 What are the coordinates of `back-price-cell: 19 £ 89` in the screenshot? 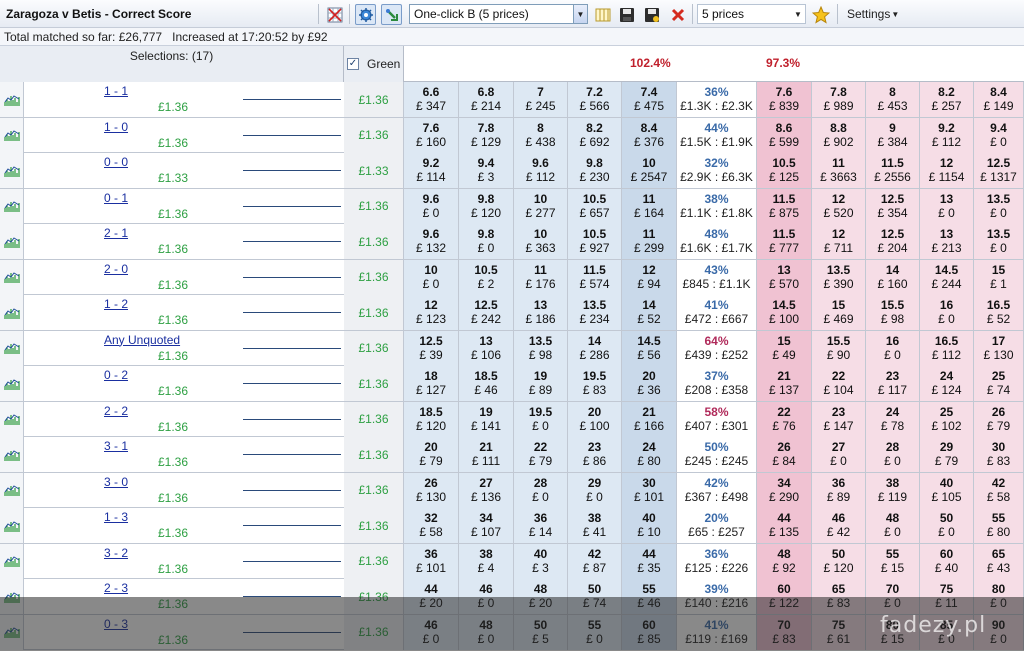 It's located at (541, 383).